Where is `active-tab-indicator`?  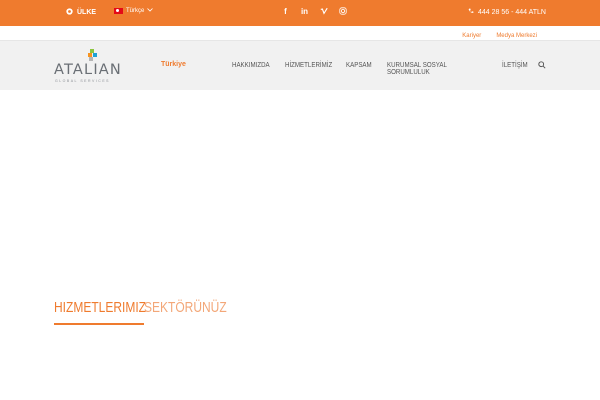 active-tab-indicator is located at coordinates (99, 324).